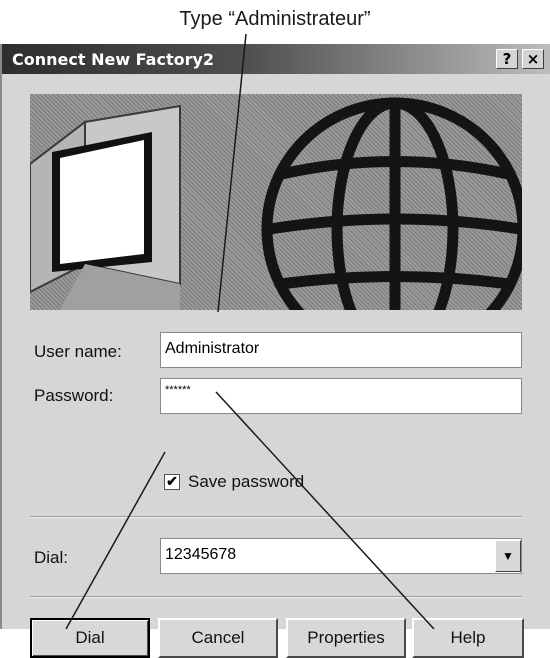 This screenshot has height=658, width=550. Describe the element at coordinates (341, 350) in the screenshot. I see `user-name-input: Administrator` at that location.